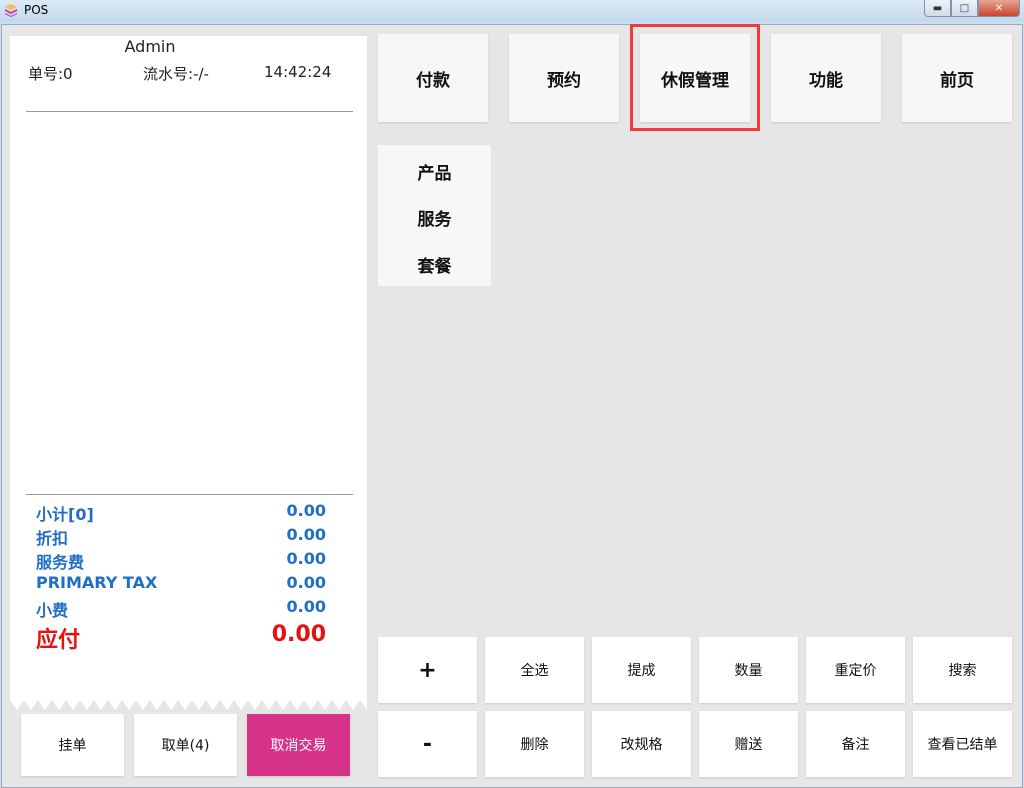 The height and width of the screenshot is (788, 1024). What do you see at coordinates (50, 74) in the screenshot?
I see `order-number: 单号:0` at bounding box center [50, 74].